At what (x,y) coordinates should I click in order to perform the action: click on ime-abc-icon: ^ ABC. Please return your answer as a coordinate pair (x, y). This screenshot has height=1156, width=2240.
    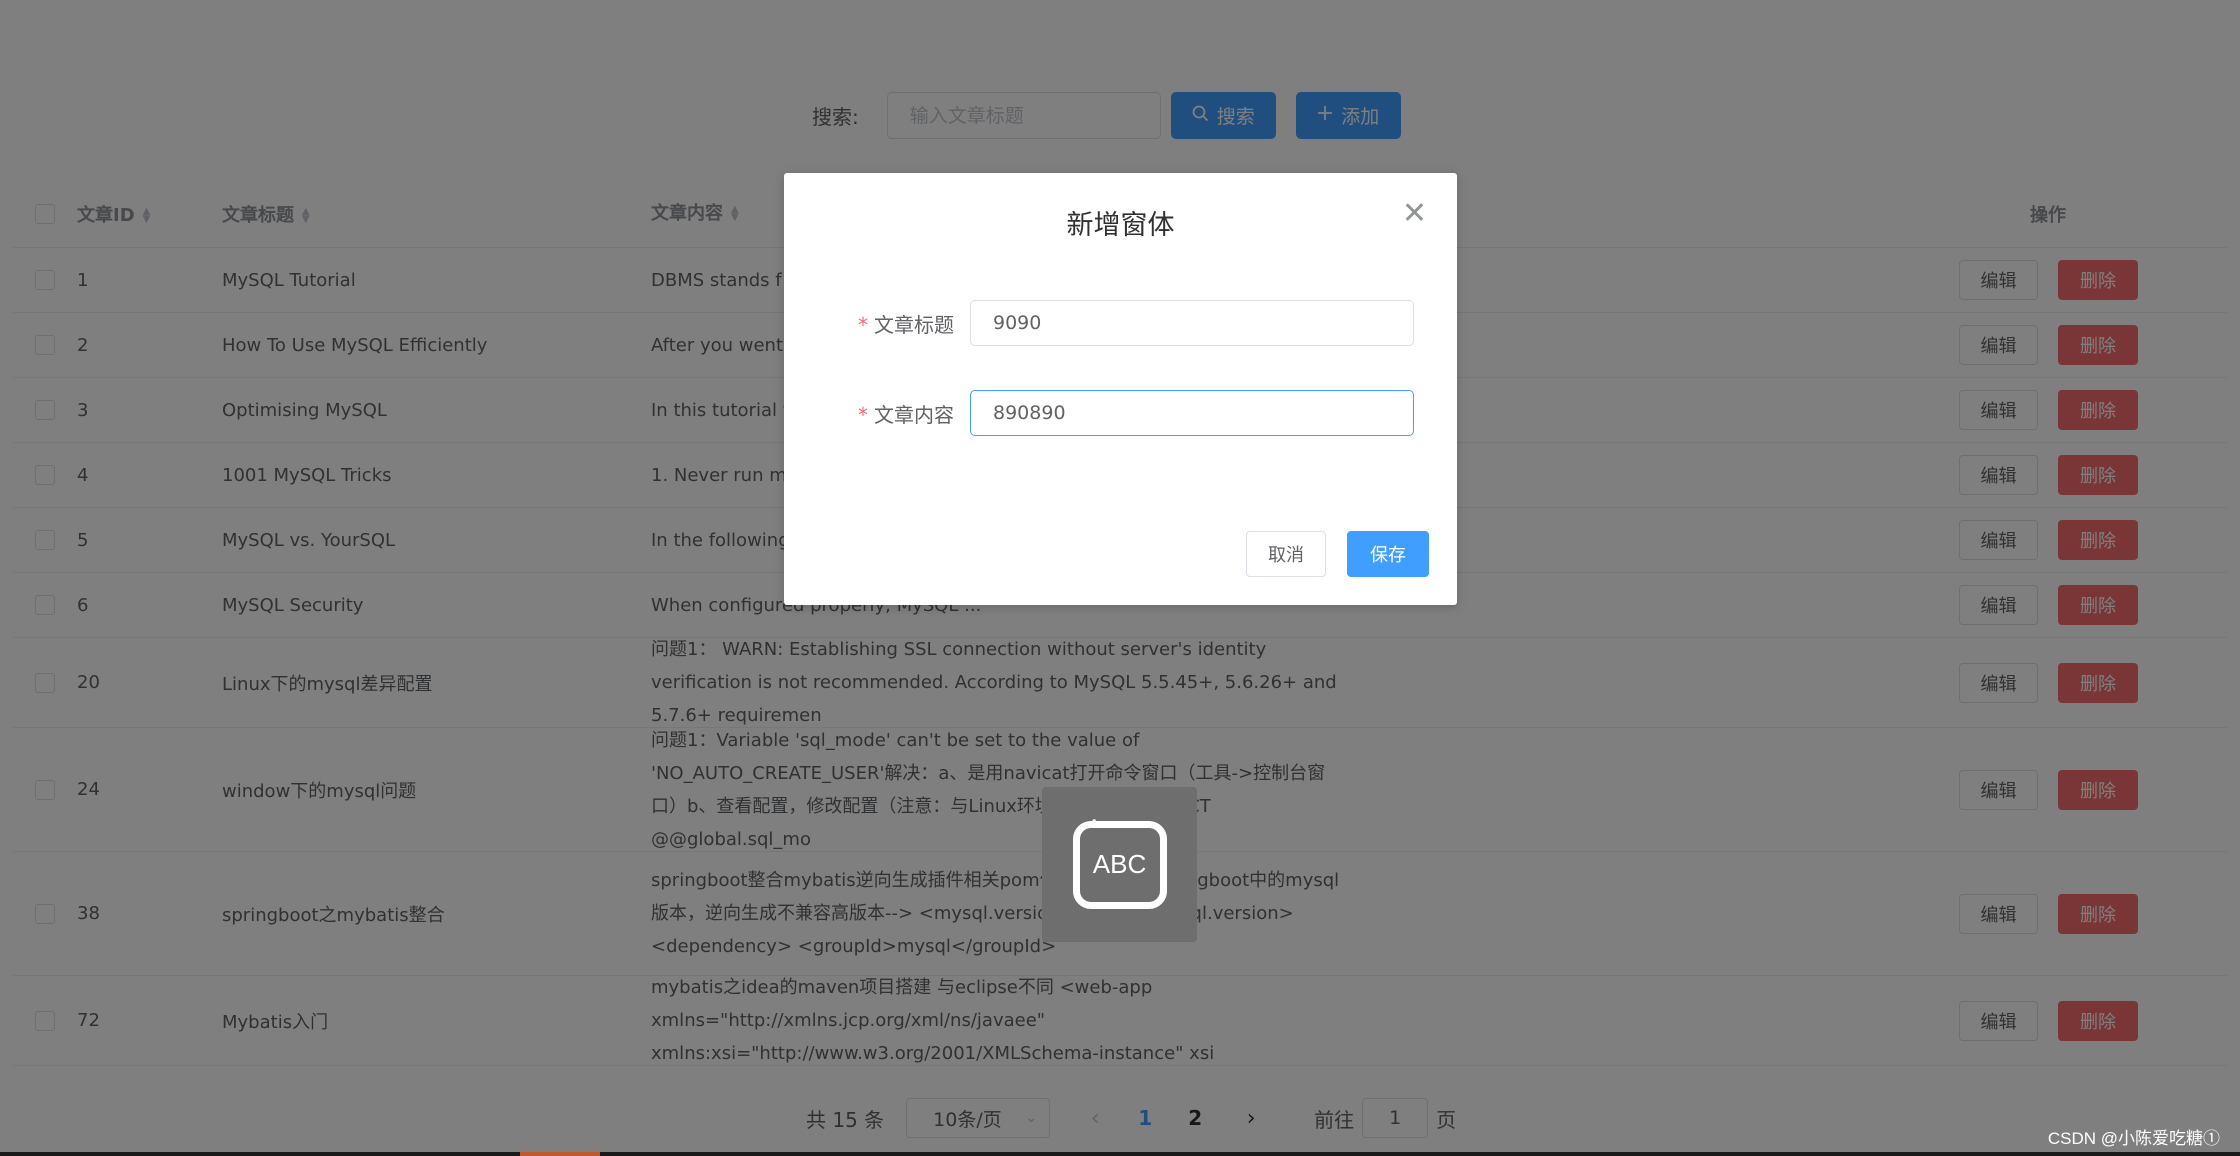
    Looking at the image, I should click on (1119, 862).